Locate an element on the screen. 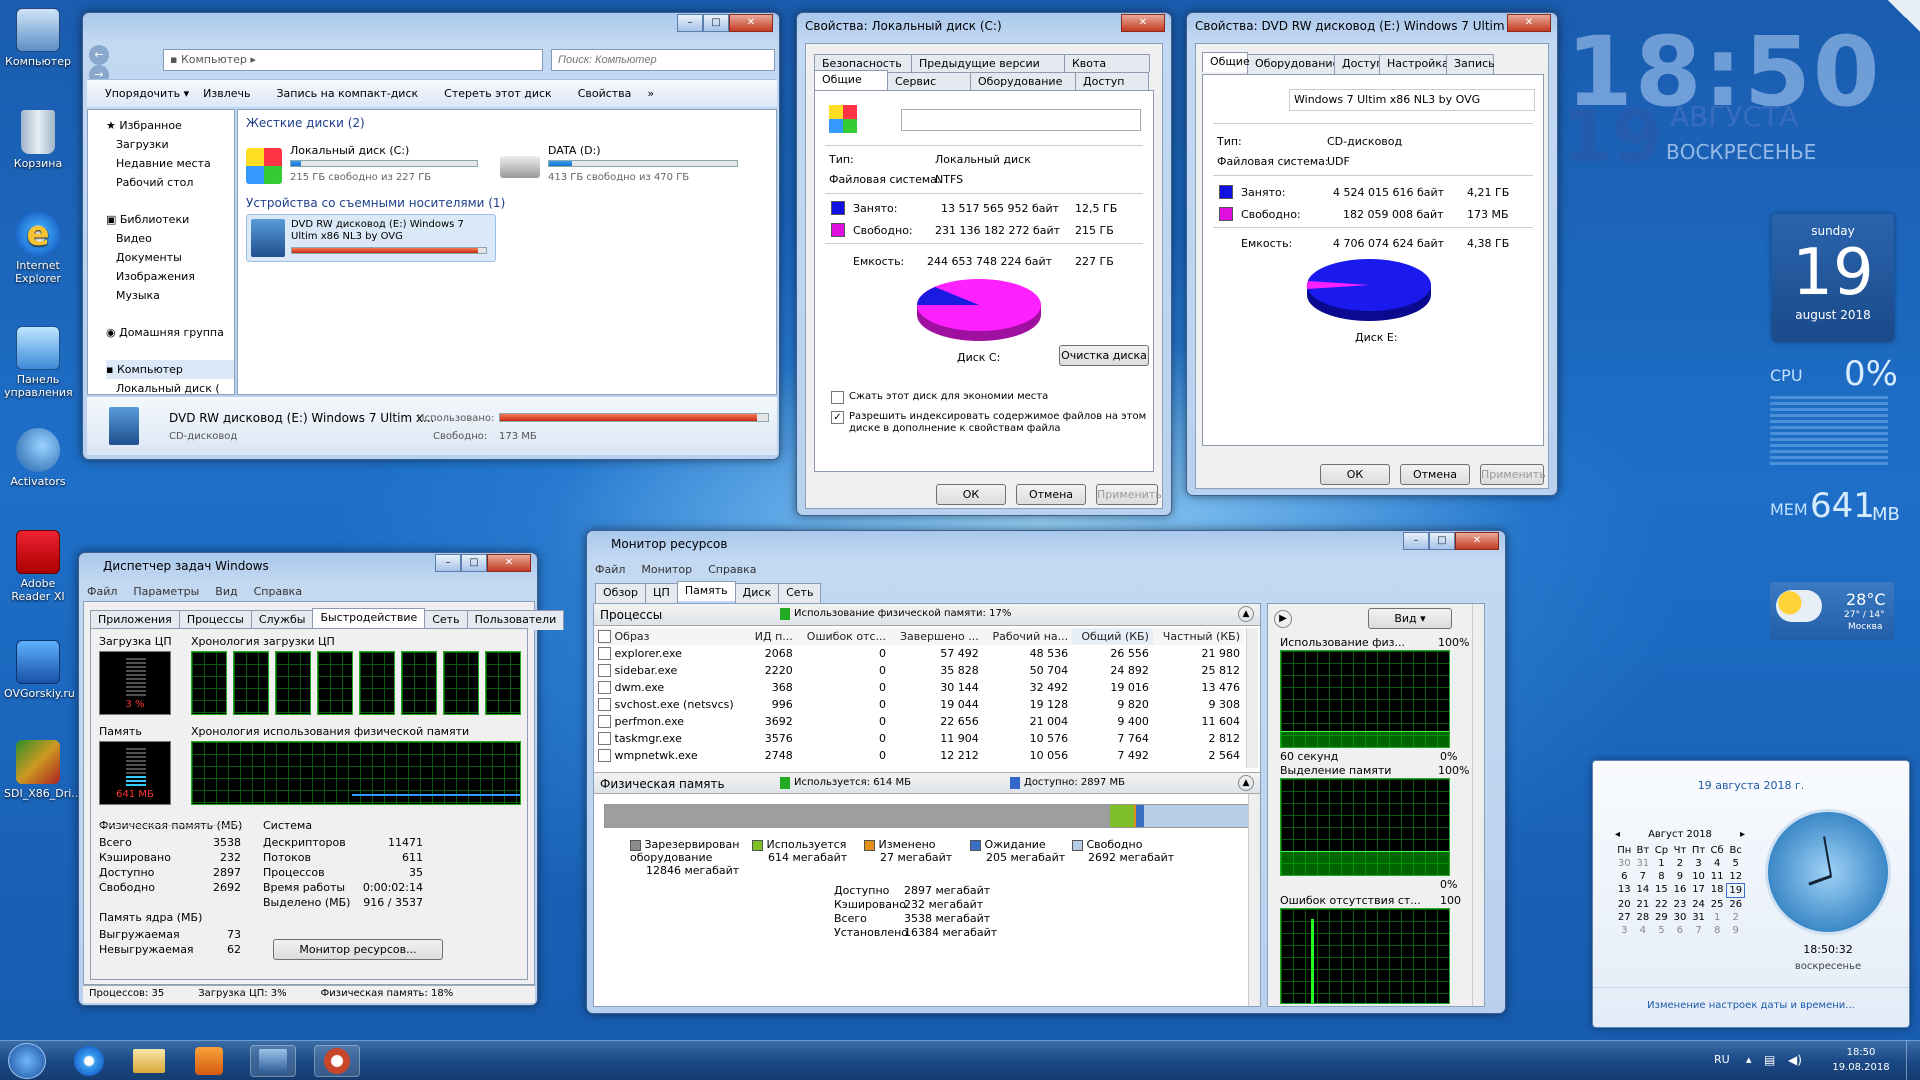 This screenshot has width=1920, height=1080. desktop-icon-ovgorskiy: OVGorskiy.ru is located at coordinates (39, 670).